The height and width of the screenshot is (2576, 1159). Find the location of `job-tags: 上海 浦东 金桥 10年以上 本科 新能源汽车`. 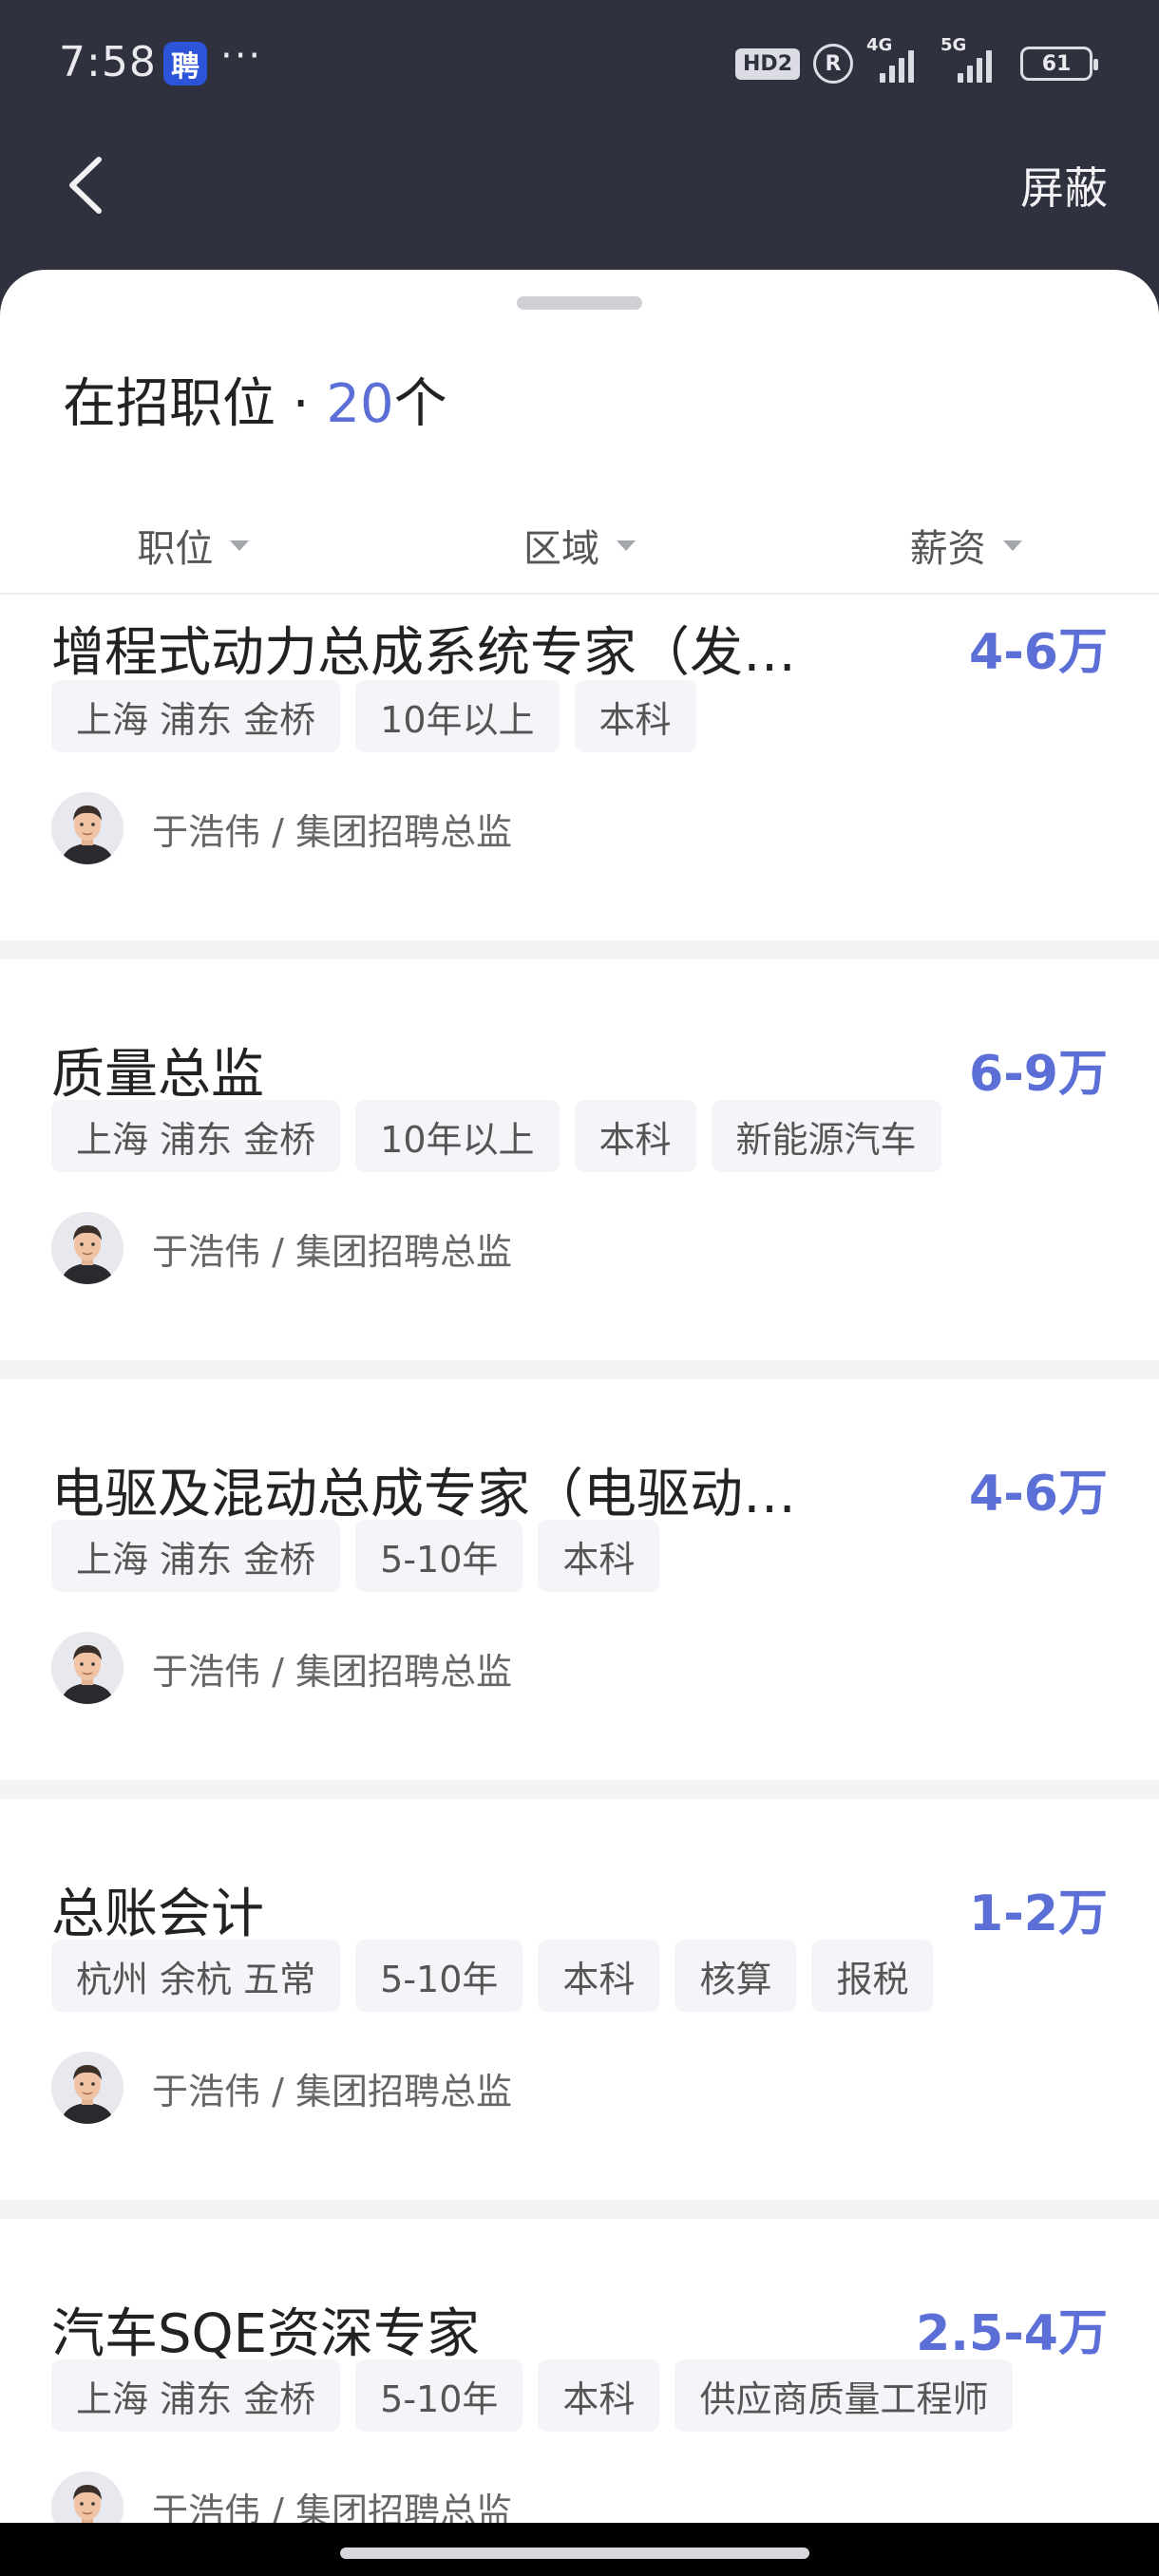

job-tags: 上海 浦东 金桥 10年以上 本科 新能源汽车 is located at coordinates (496, 1136).